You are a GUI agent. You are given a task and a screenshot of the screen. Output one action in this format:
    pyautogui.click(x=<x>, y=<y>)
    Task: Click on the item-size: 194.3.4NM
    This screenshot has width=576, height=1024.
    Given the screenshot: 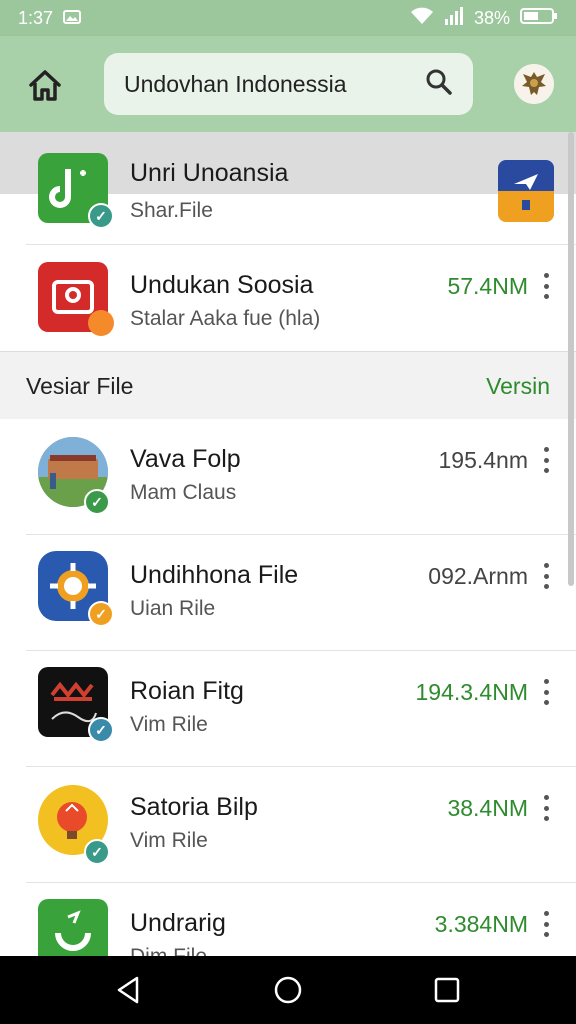 What is the action you would take?
    pyautogui.click(x=471, y=692)
    